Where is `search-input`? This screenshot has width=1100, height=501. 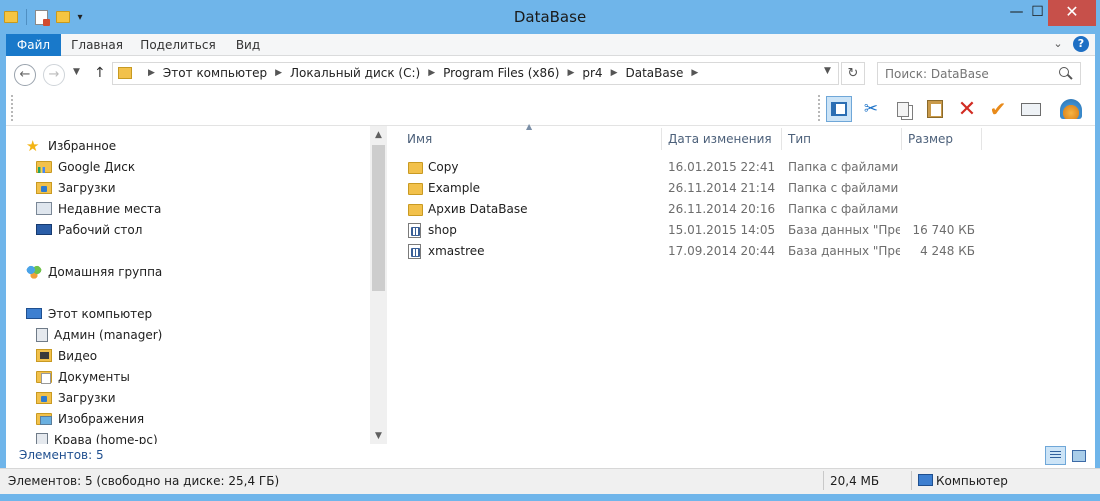 search-input is located at coordinates (970, 73).